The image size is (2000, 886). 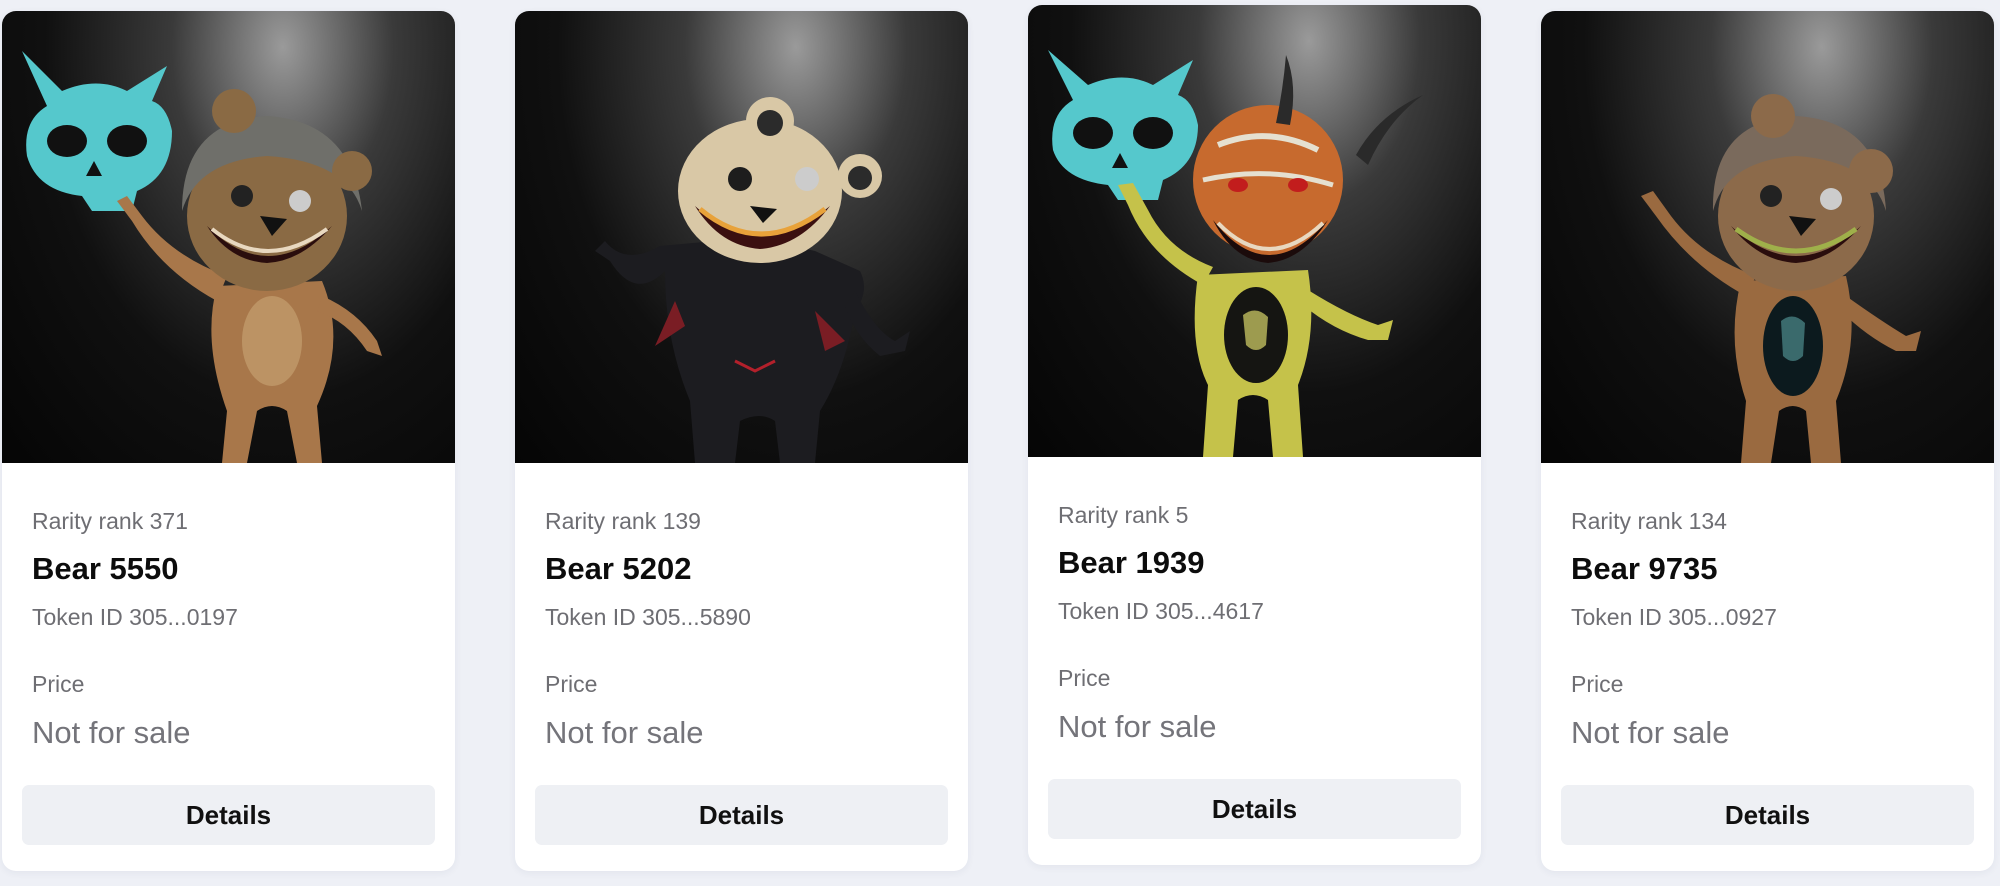 I want to click on token-id: Token ID 305...4617, so click(x=1161, y=611).